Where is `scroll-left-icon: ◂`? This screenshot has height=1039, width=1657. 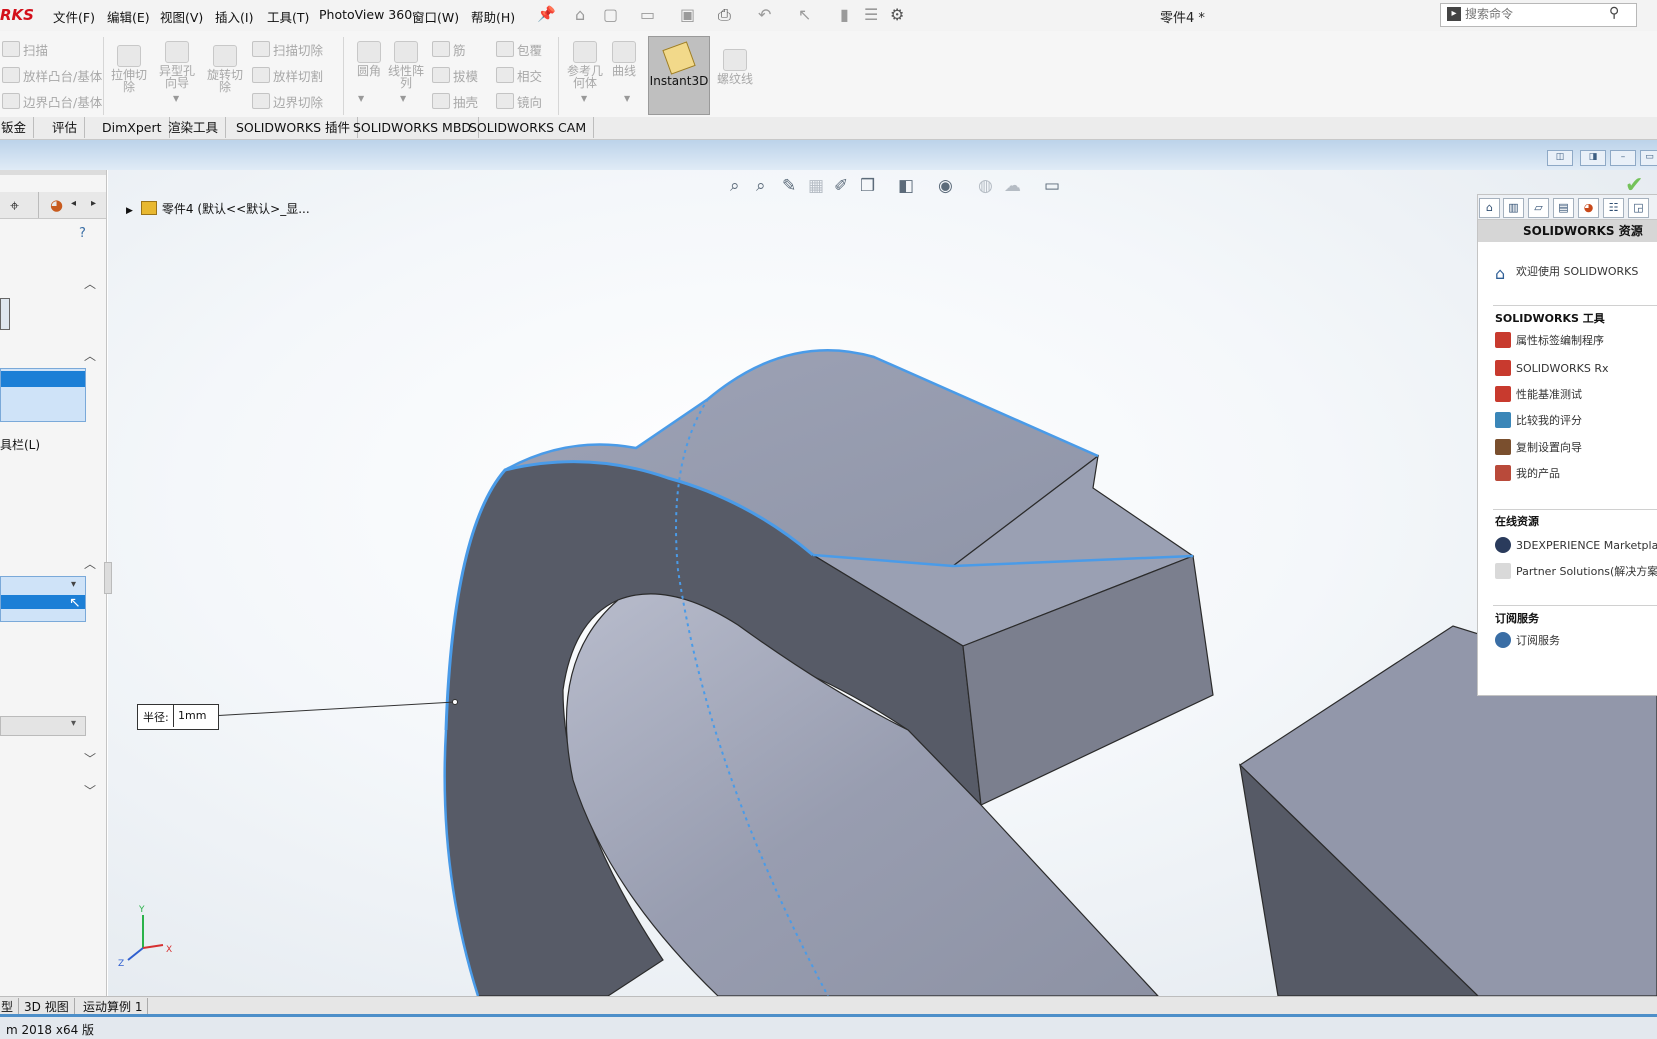 scroll-left-icon: ◂ is located at coordinates (73, 203).